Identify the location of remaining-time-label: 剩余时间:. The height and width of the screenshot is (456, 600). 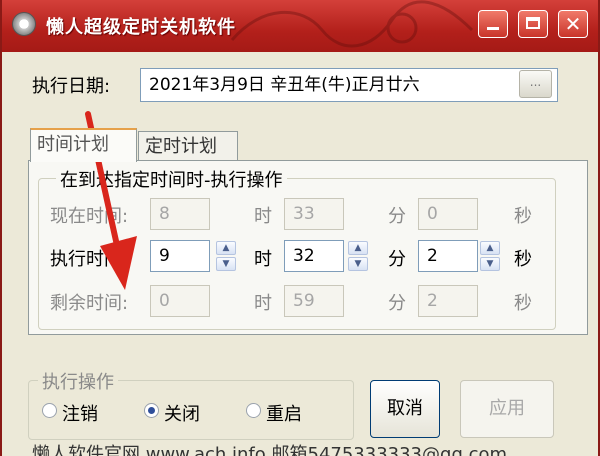
(89, 303).